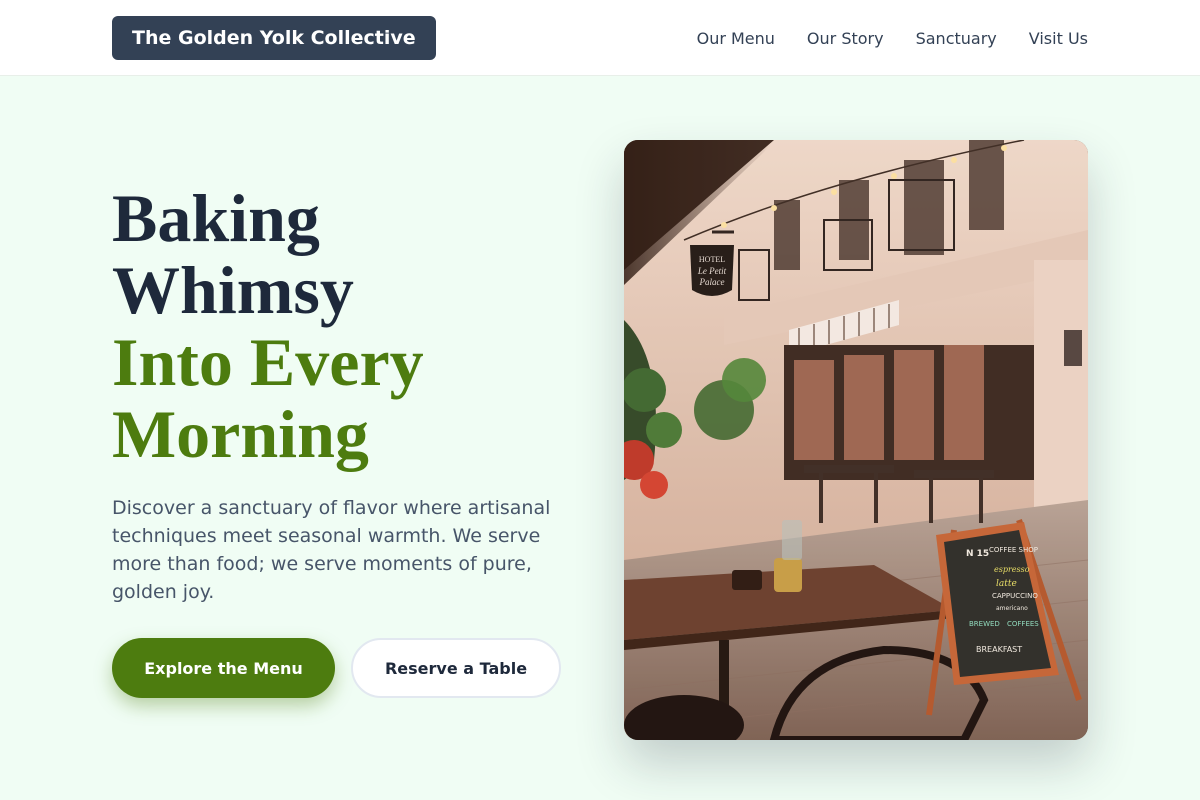 This screenshot has width=1200, height=800. I want to click on reserve-table-button: Reserve a Table, so click(456, 668).